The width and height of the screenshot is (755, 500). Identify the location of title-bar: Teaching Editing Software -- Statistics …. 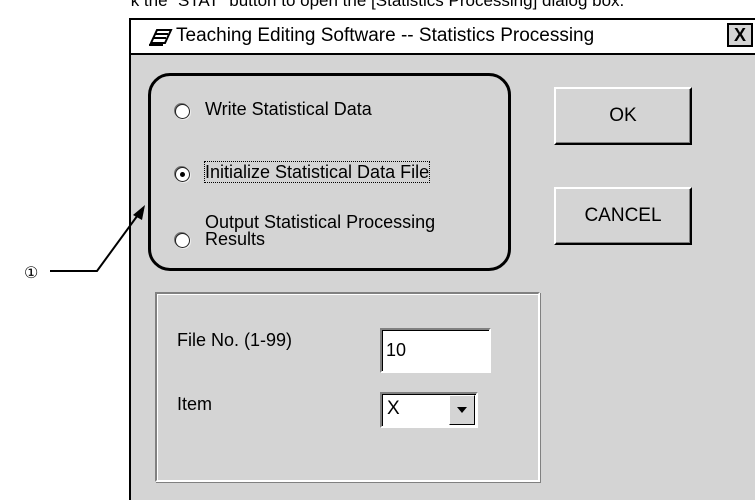
(443, 37).